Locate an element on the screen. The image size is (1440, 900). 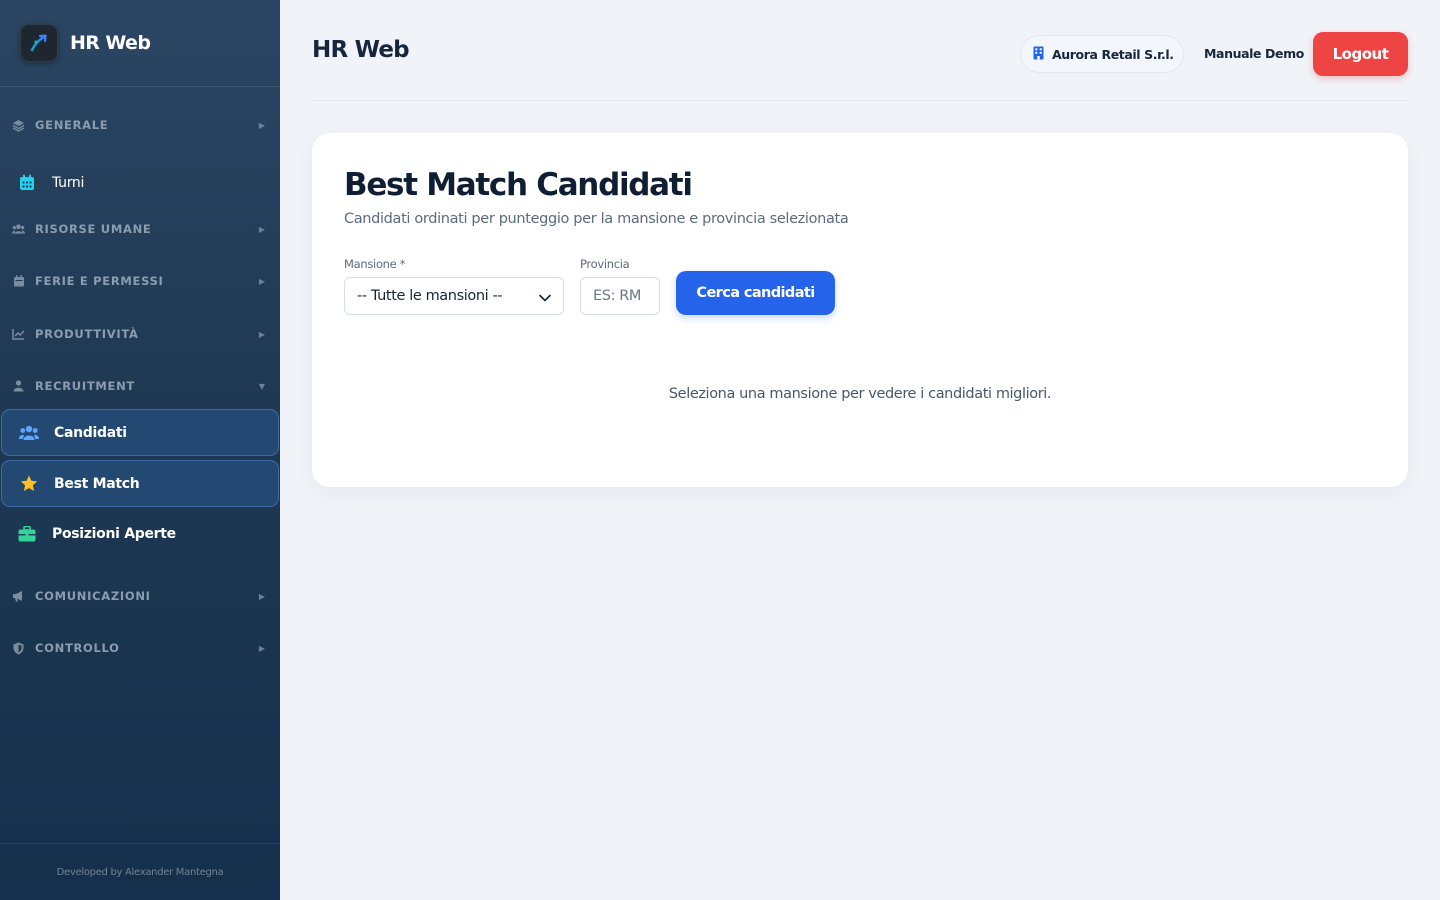
sidebar-section-comunicazioni: COMUNICAZIONI ▶ is located at coordinates (140, 596).